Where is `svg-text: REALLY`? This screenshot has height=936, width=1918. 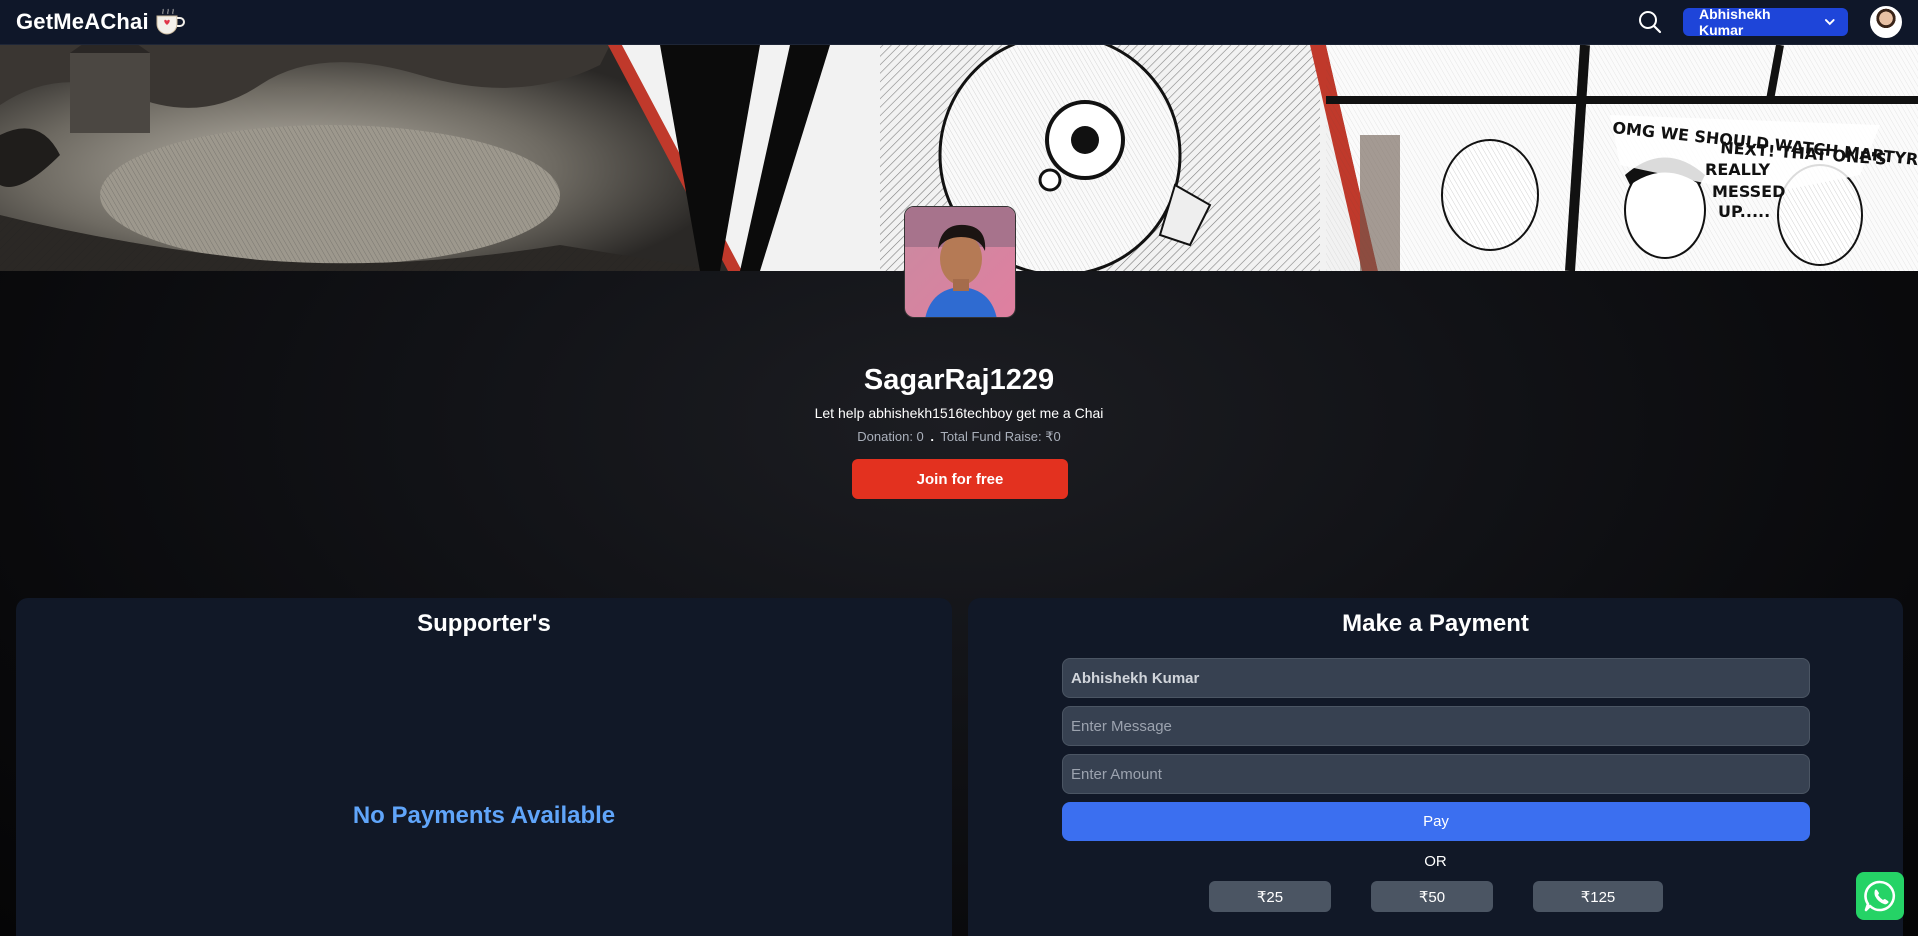 svg-text: REALLY is located at coordinates (1738, 169).